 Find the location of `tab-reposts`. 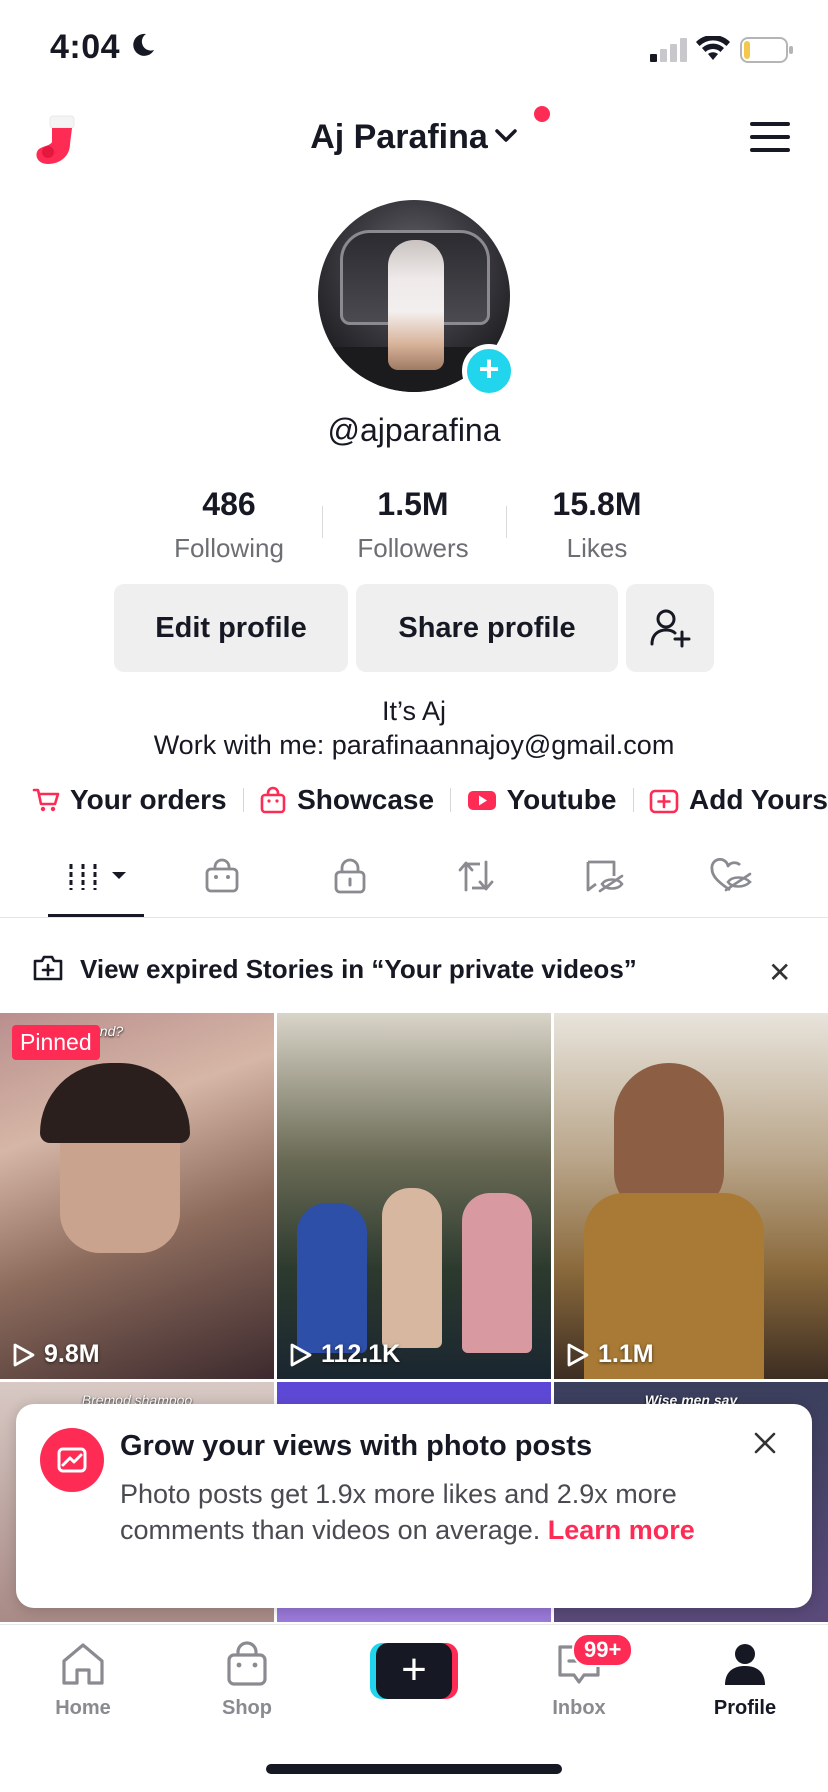

tab-reposts is located at coordinates (476, 878).